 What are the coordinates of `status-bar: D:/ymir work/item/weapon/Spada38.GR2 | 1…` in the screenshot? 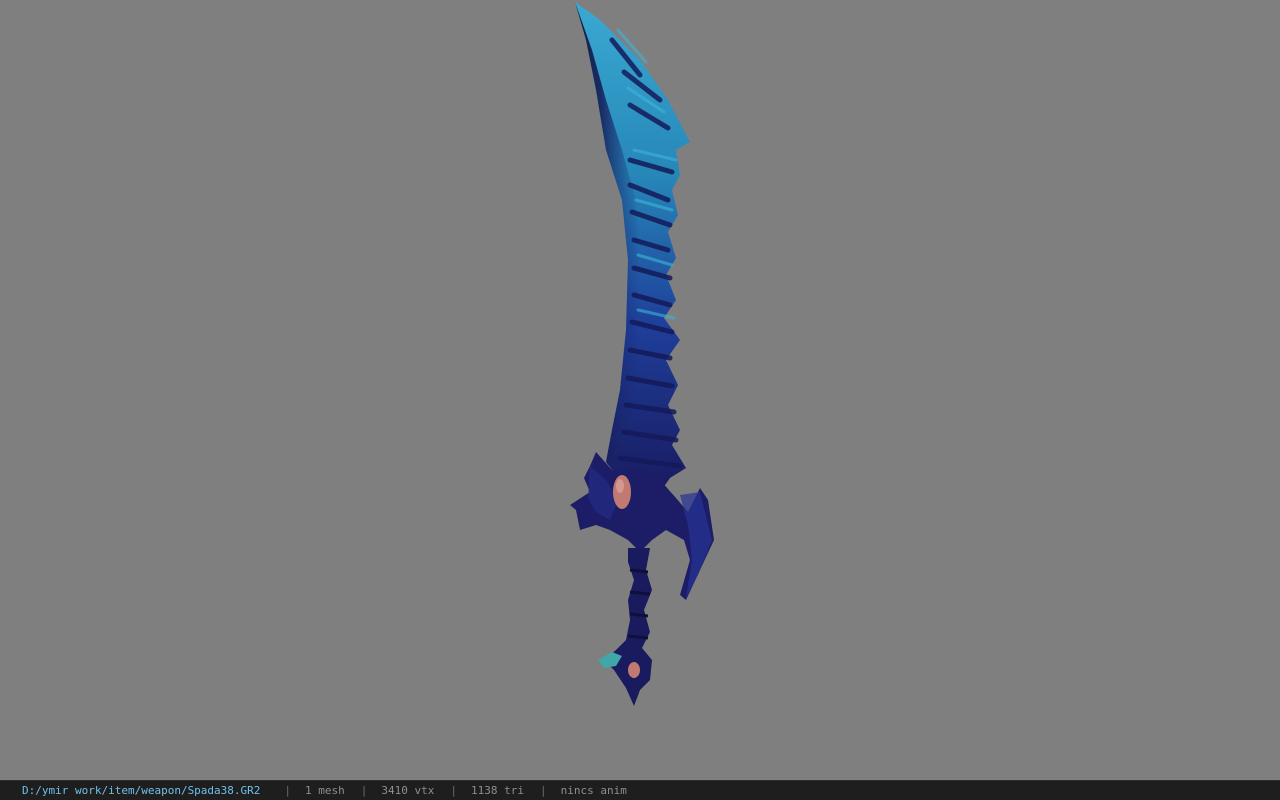 It's located at (640, 790).